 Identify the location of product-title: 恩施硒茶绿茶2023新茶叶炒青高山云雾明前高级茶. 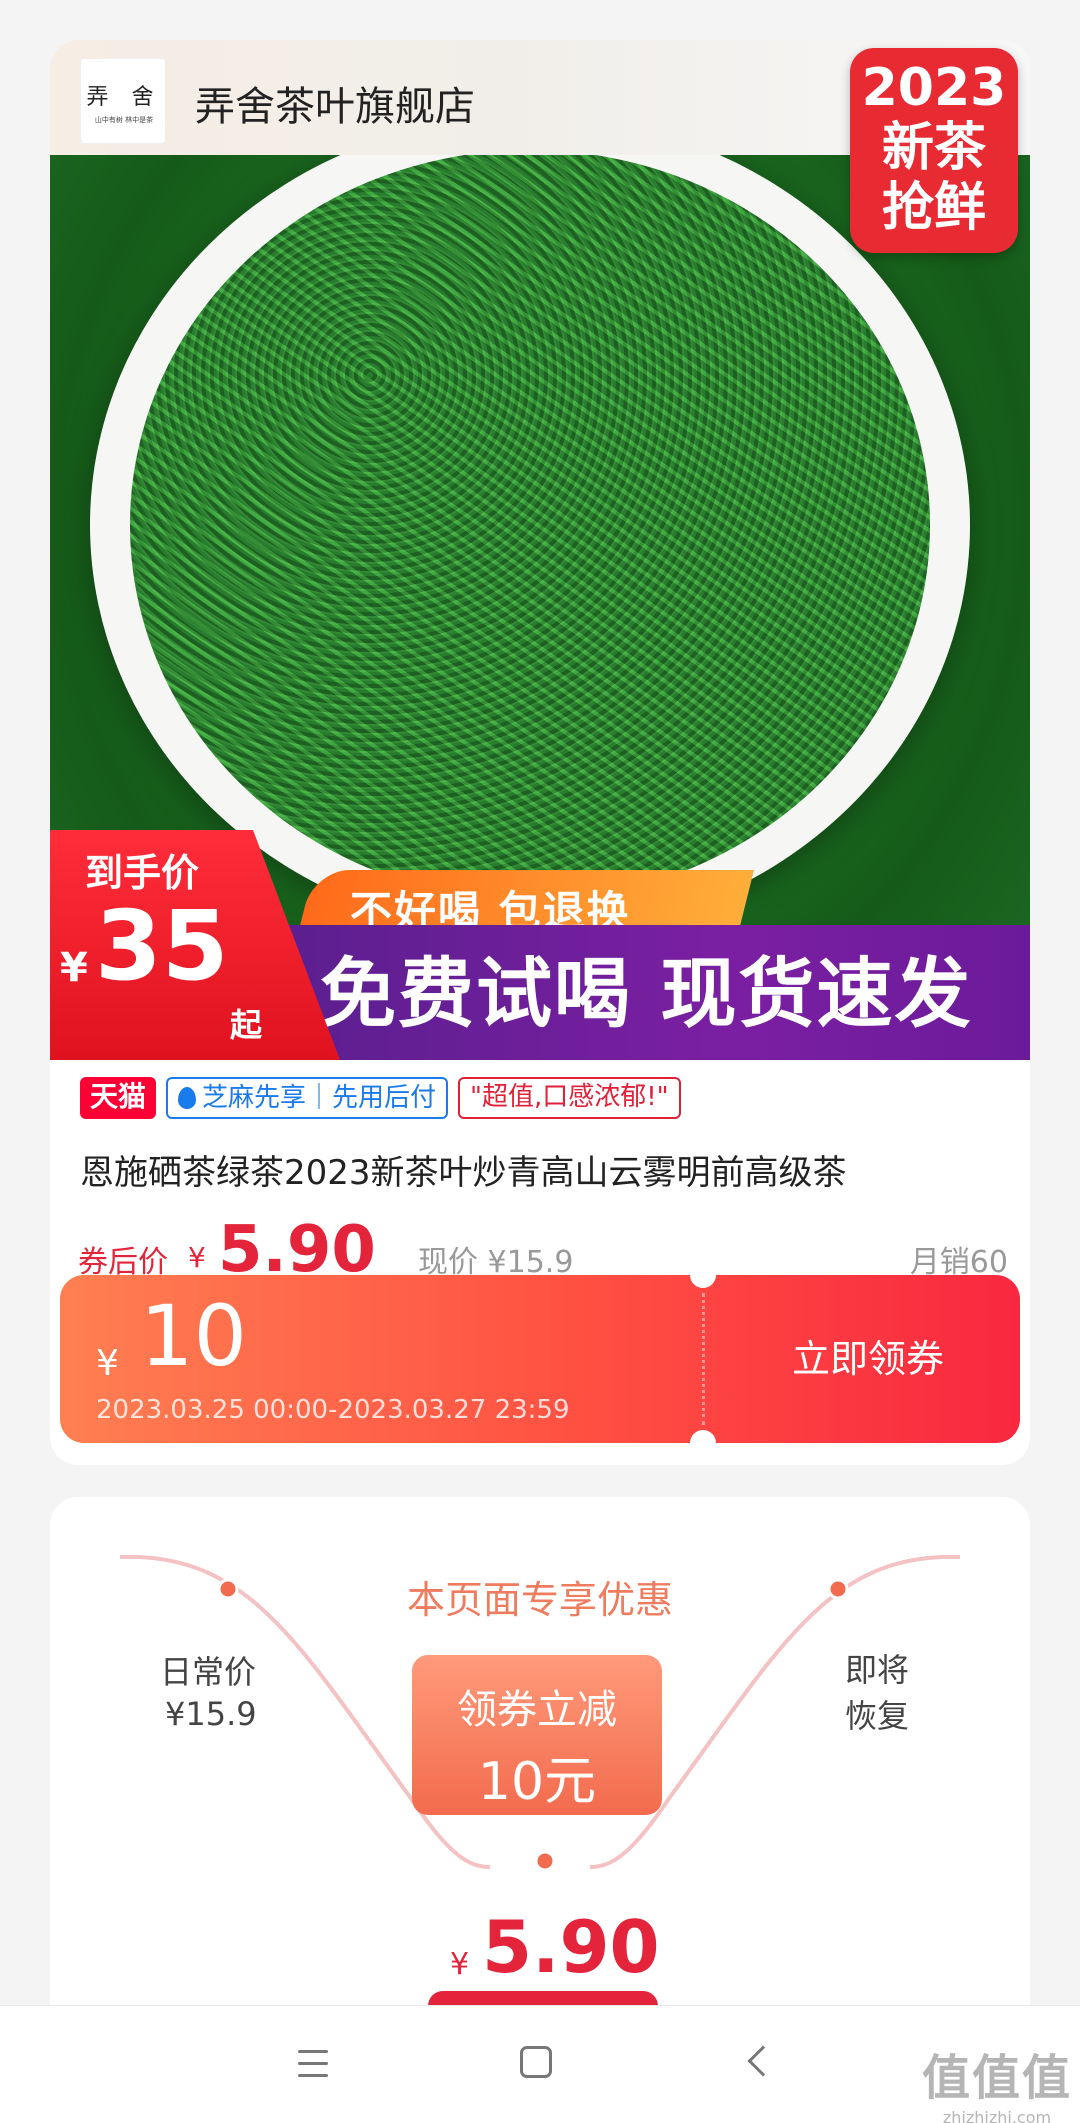
(540, 1169).